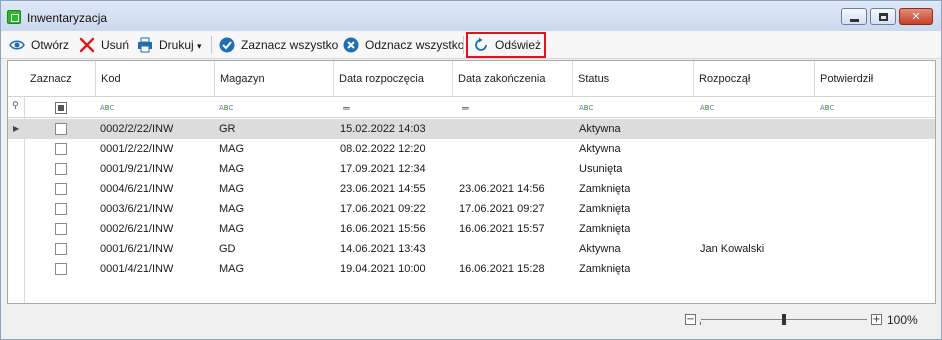  Describe the element at coordinates (199, 47) in the screenshot. I see `chevron-down-icon: ▾` at that location.